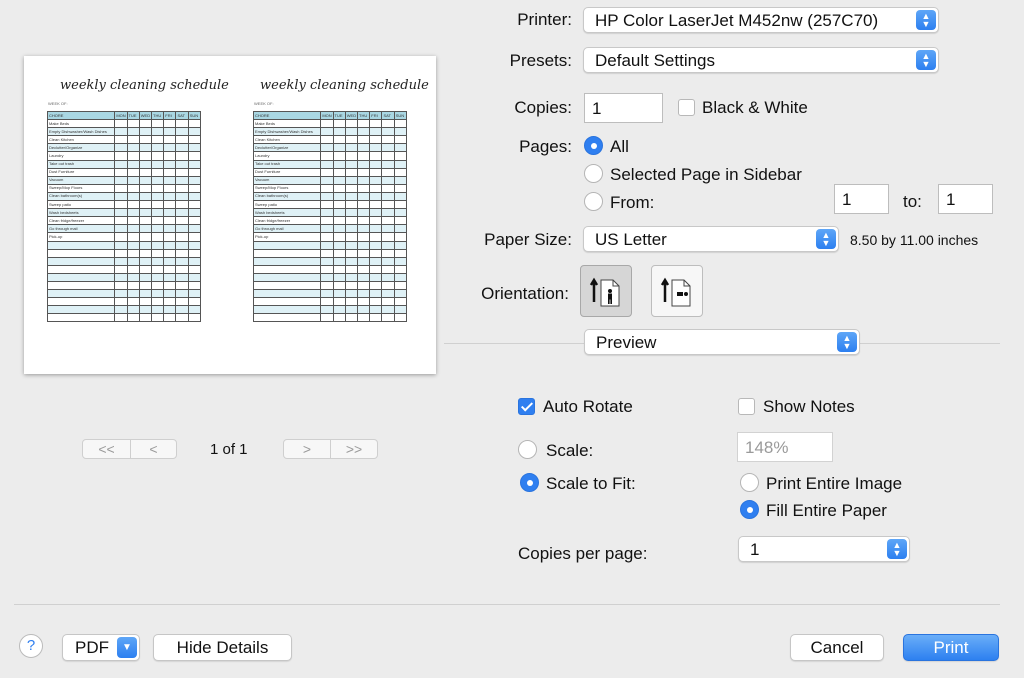  What do you see at coordinates (591, 483) in the screenshot?
I see `scale-to-fit-label: Scale to Fit:` at bounding box center [591, 483].